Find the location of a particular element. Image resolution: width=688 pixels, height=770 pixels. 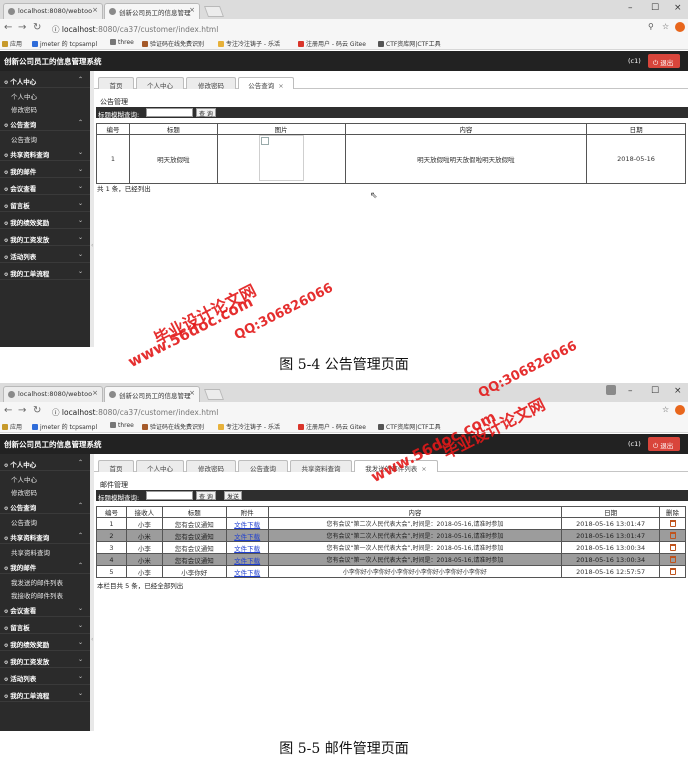

sidebar-group: ⚙ 共享资料查询 ⌃ is located at coordinates (45, 535).